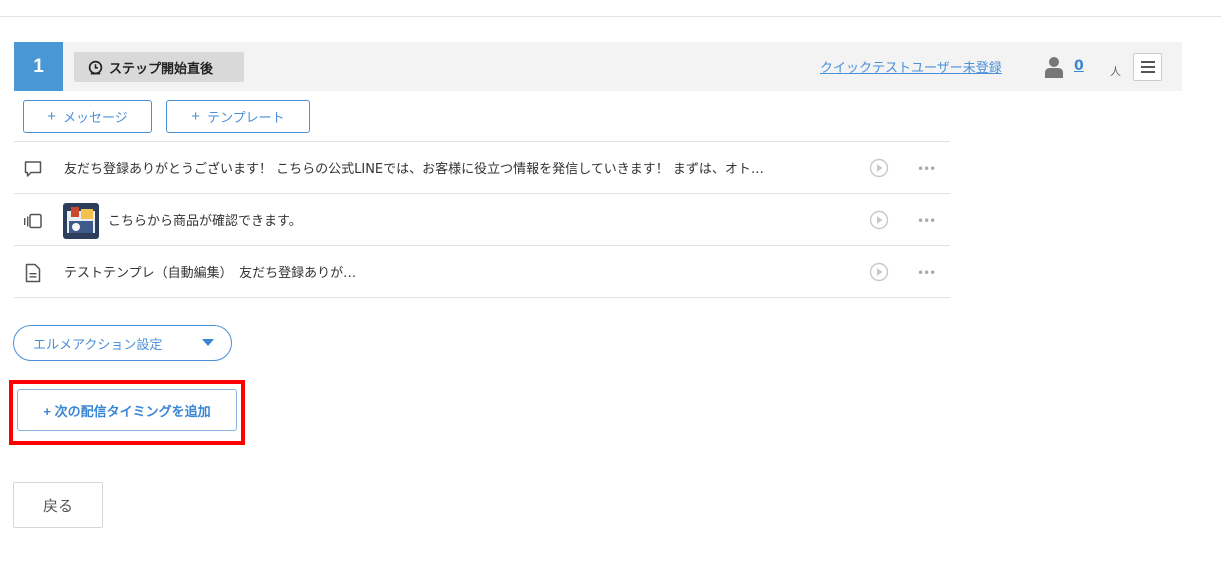 This screenshot has width=1221, height=587. What do you see at coordinates (127, 410) in the screenshot?
I see `add-next-timing-button: + 次の配信タイミングを追加` at bounding box center [127, 410].